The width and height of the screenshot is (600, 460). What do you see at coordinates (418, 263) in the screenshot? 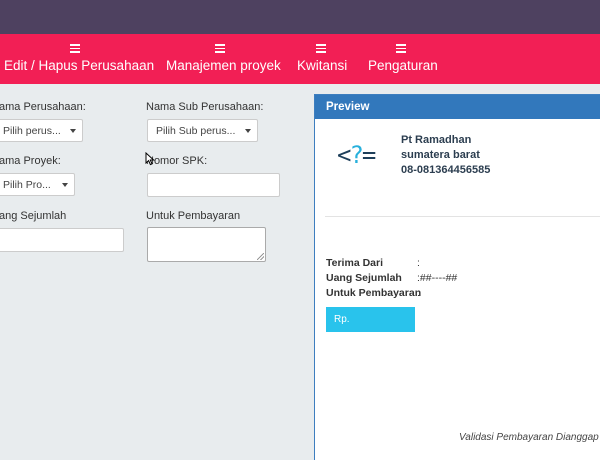
I see `terima-dari-value: :` at bounding box center [418, 263].